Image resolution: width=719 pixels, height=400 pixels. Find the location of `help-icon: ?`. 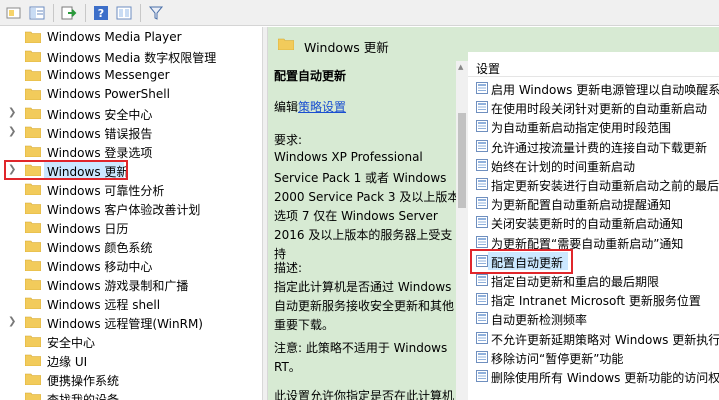

help-icon: ? is located at coordinates (101, 13).